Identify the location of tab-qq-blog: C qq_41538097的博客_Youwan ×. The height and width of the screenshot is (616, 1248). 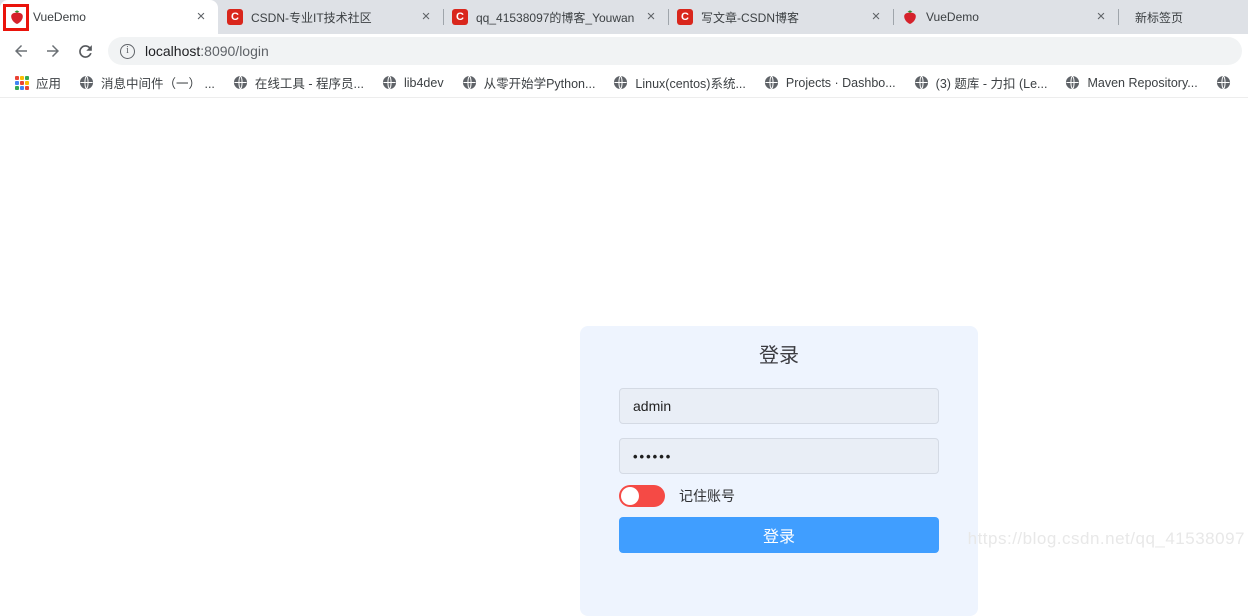
(555, 17).